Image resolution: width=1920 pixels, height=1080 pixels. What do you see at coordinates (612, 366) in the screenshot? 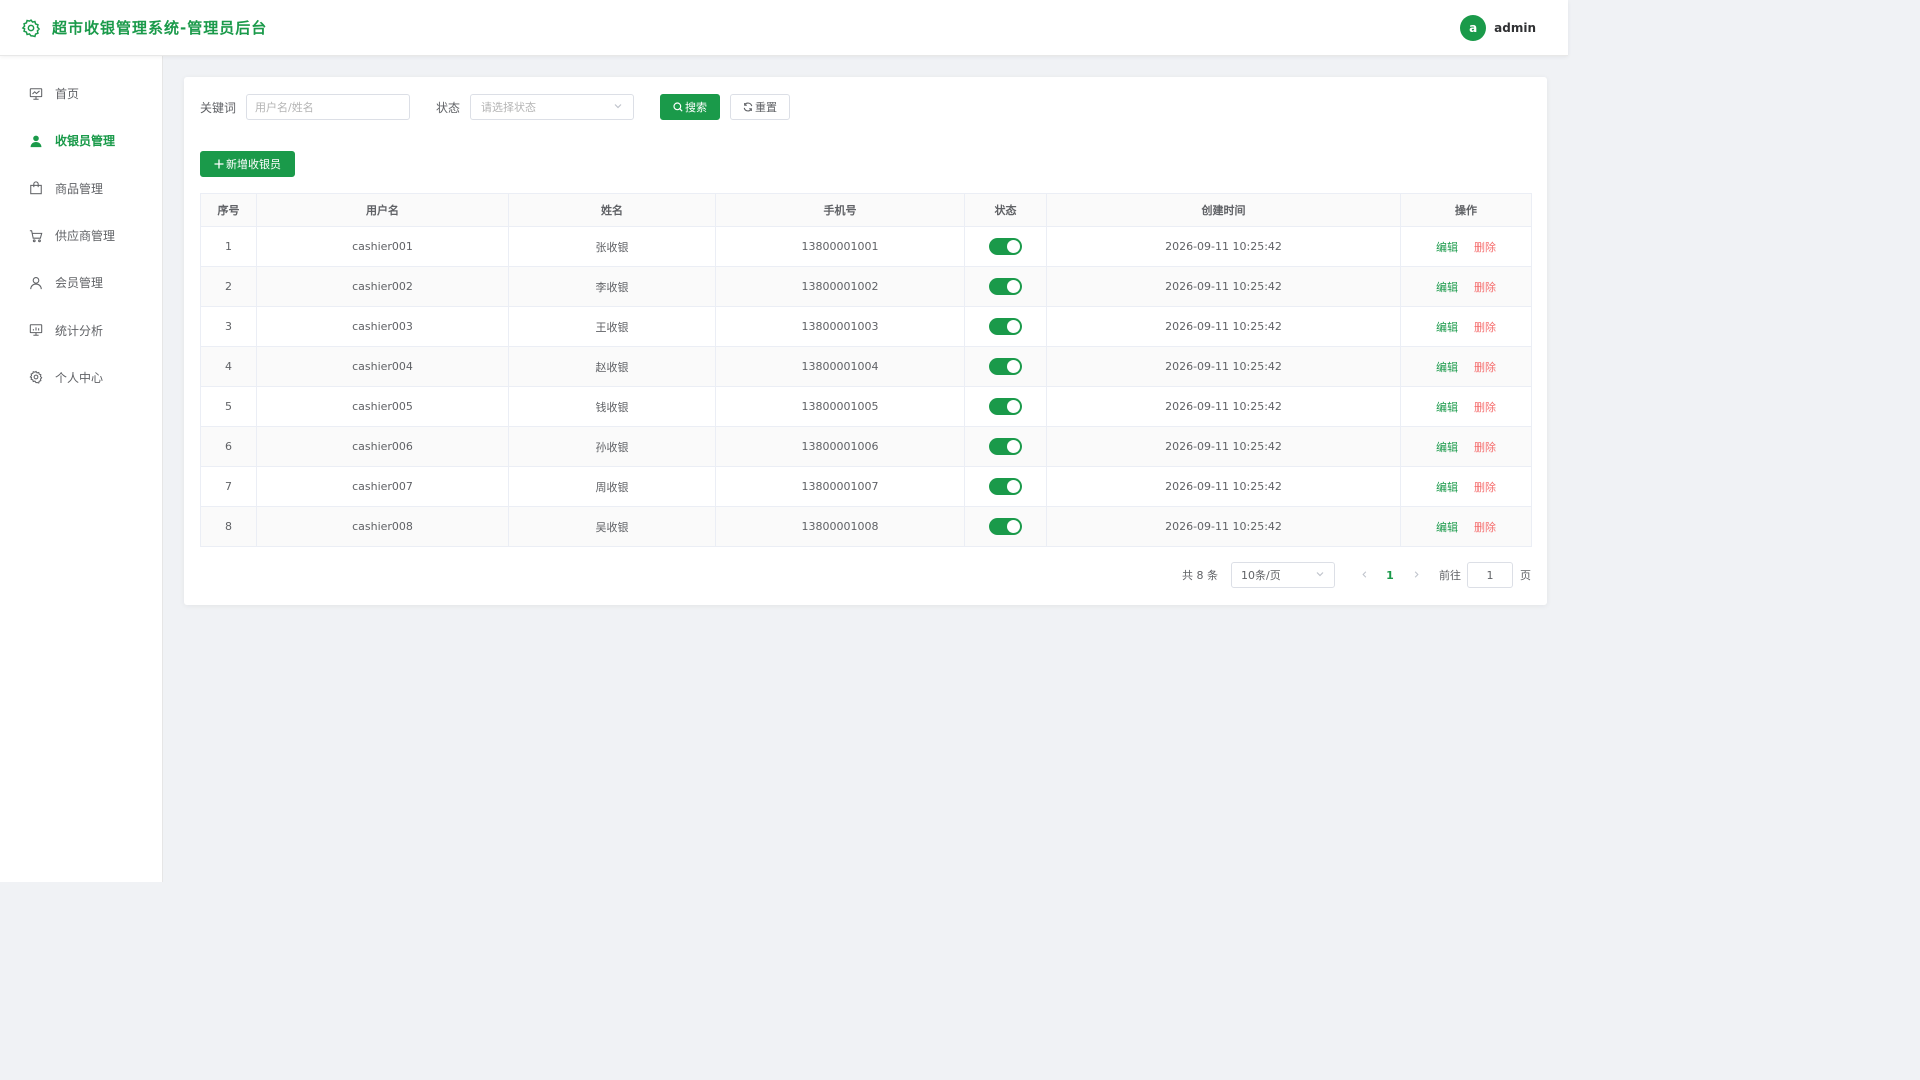
I see `cell-name: 赵收银` at bounding box center [612, 366].